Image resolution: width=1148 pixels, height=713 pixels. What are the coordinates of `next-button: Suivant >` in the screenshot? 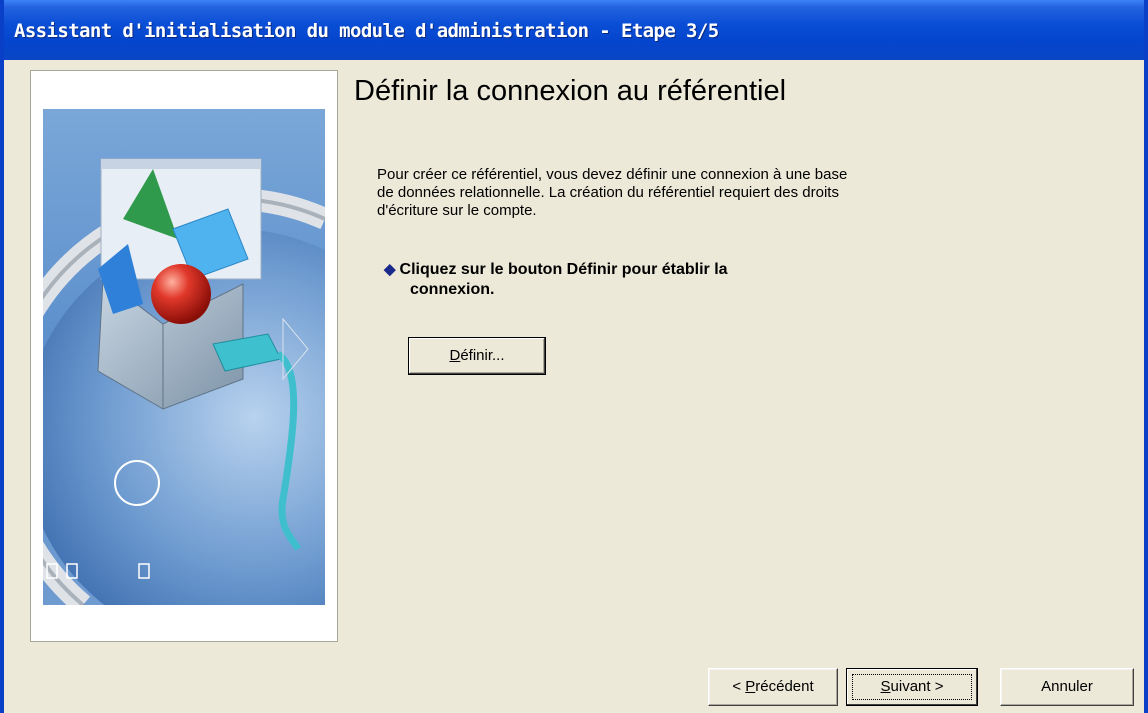 It's located at (912, 687).